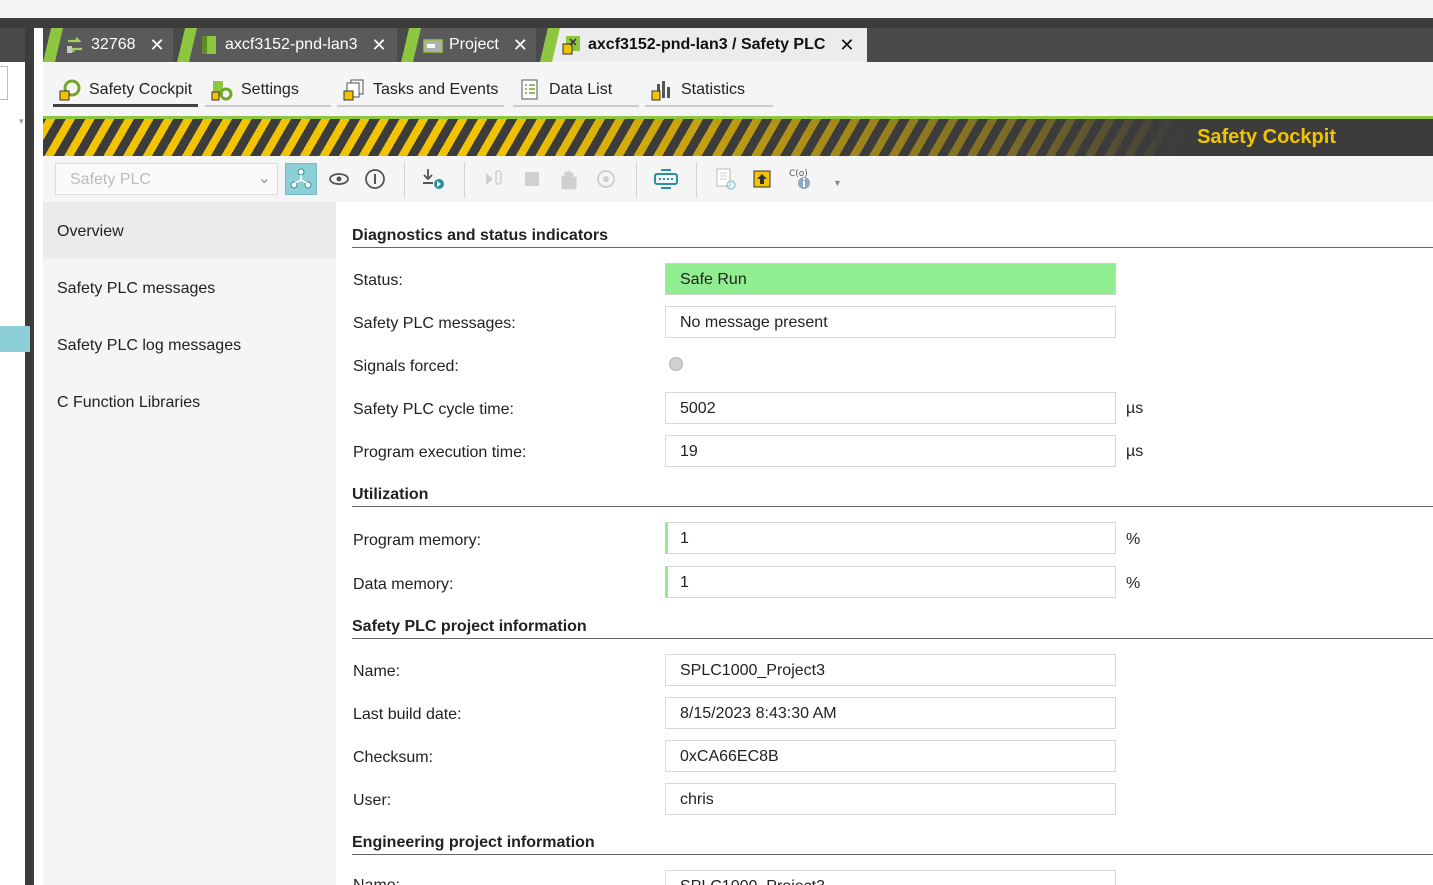 Image resolution: width=1433 pixels, height=885 pixels. I want to click on tab-project: Project ✕, so click(468, 45).